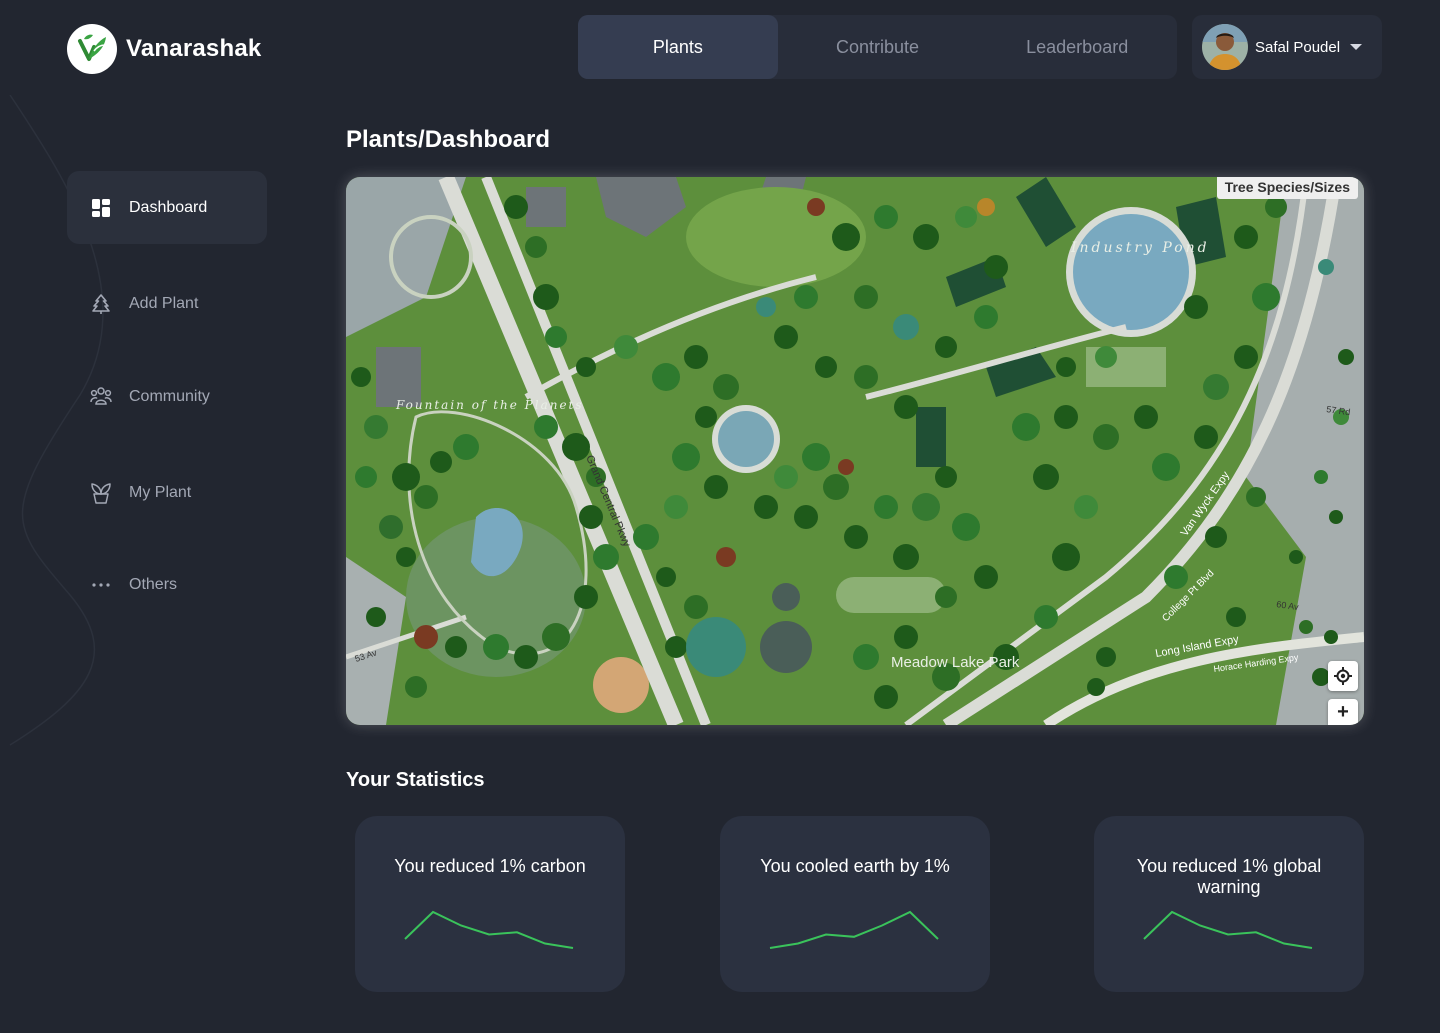 Image resolution: width=1440 pixels, height=1033 pixels. Describe the element at coordinates (164, 303) in the screenshot. I see `sidebar-item-label: Add Plant` at that location.